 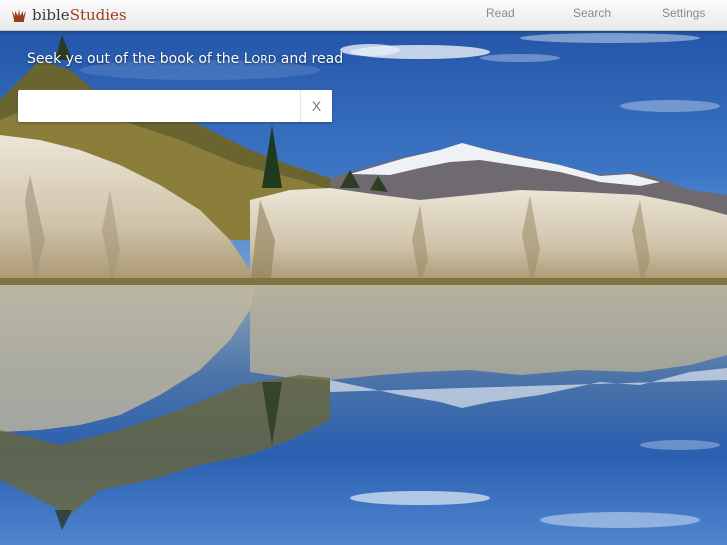 I want to click on nav-search: Search, so click(x=592, y=15).